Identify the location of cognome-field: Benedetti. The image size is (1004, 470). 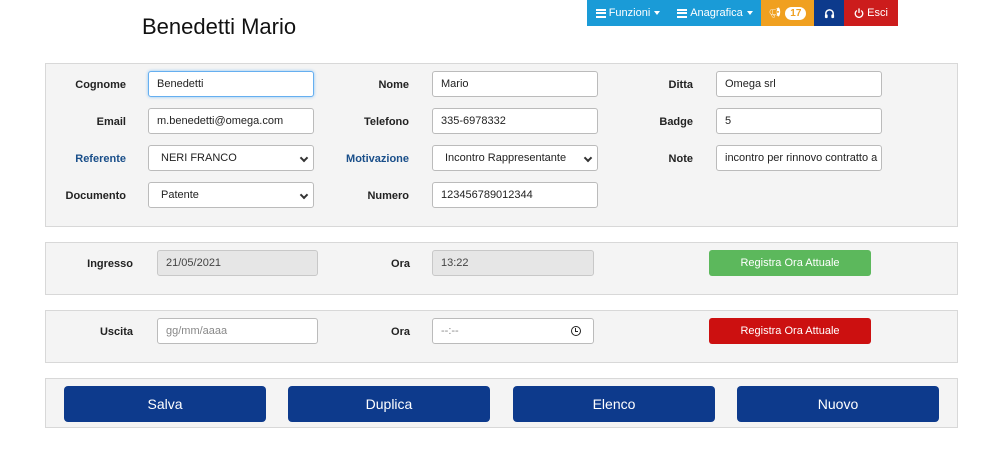
(231, 84).